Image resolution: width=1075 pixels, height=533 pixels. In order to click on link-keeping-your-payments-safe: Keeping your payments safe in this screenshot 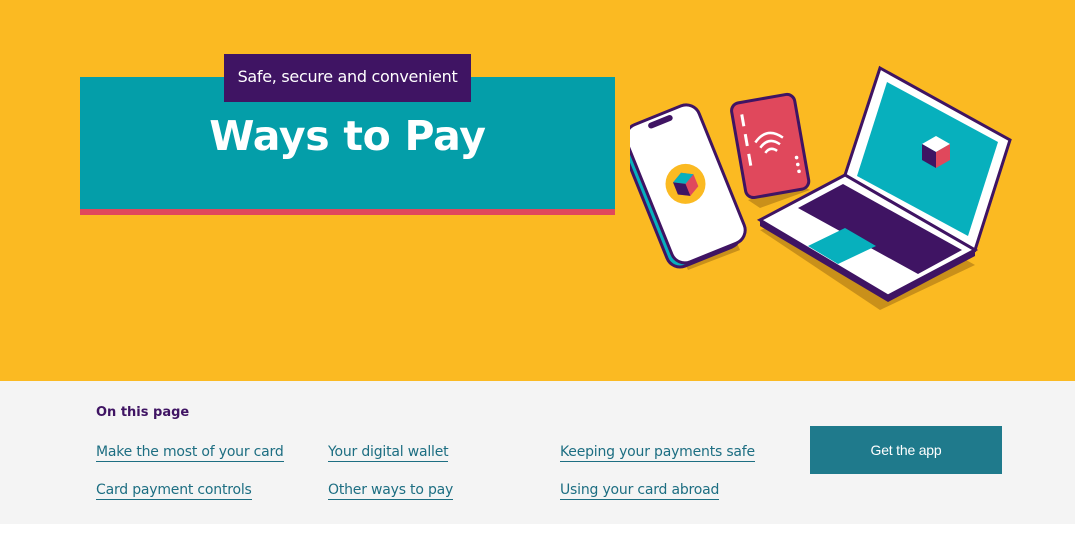, I will do `click(657, 453)`.